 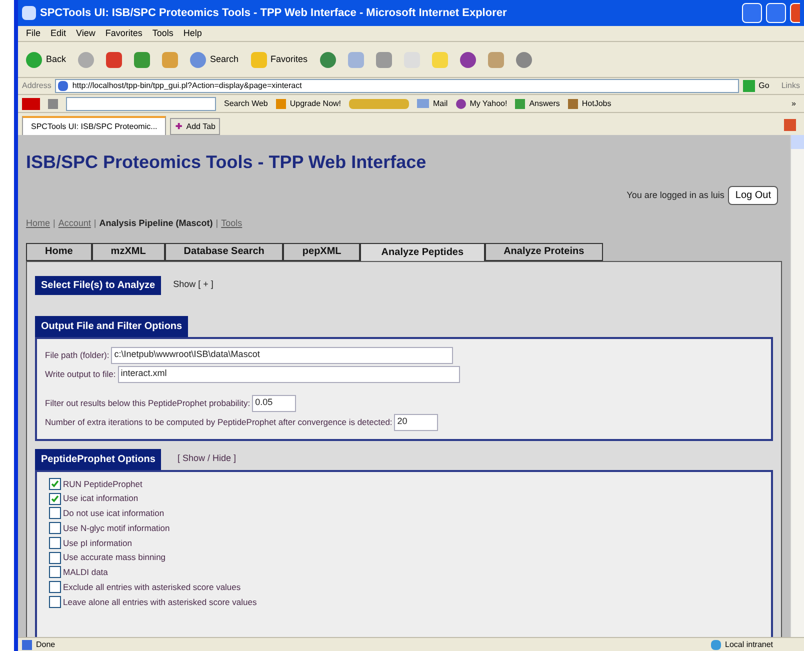 I want to click on checkbox-label: MALDI data, so click(x=85, y=572).